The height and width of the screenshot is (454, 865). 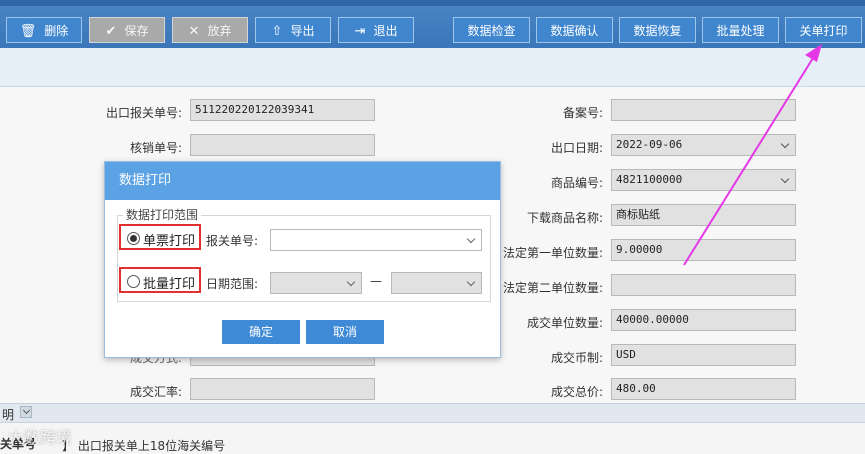 I want to click on arrow-line, so click(x=751, y=157).